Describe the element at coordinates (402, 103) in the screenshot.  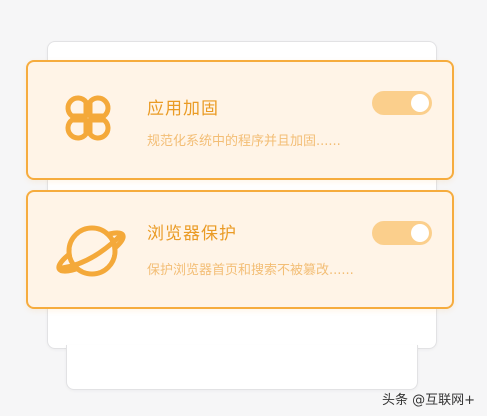
I see `app-hardening-toggle` at that location.